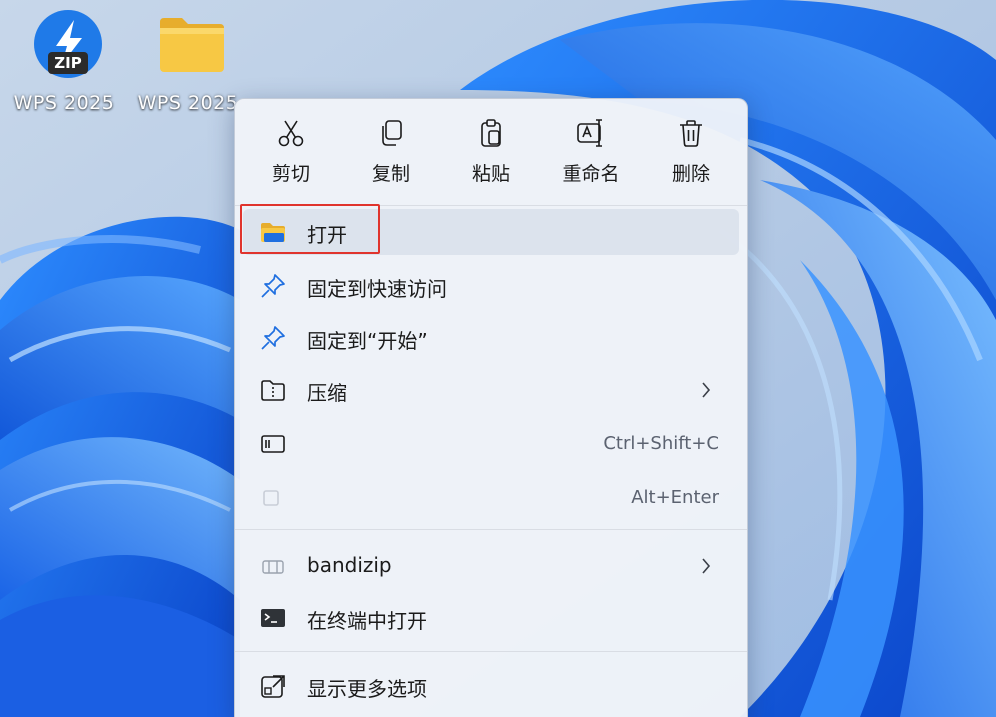 This screenshot has height=717, width=996. Describe the element at coordinates (377, 289) in the screenshot. I see `menu-item-label: 固定到快速访问` at that location.